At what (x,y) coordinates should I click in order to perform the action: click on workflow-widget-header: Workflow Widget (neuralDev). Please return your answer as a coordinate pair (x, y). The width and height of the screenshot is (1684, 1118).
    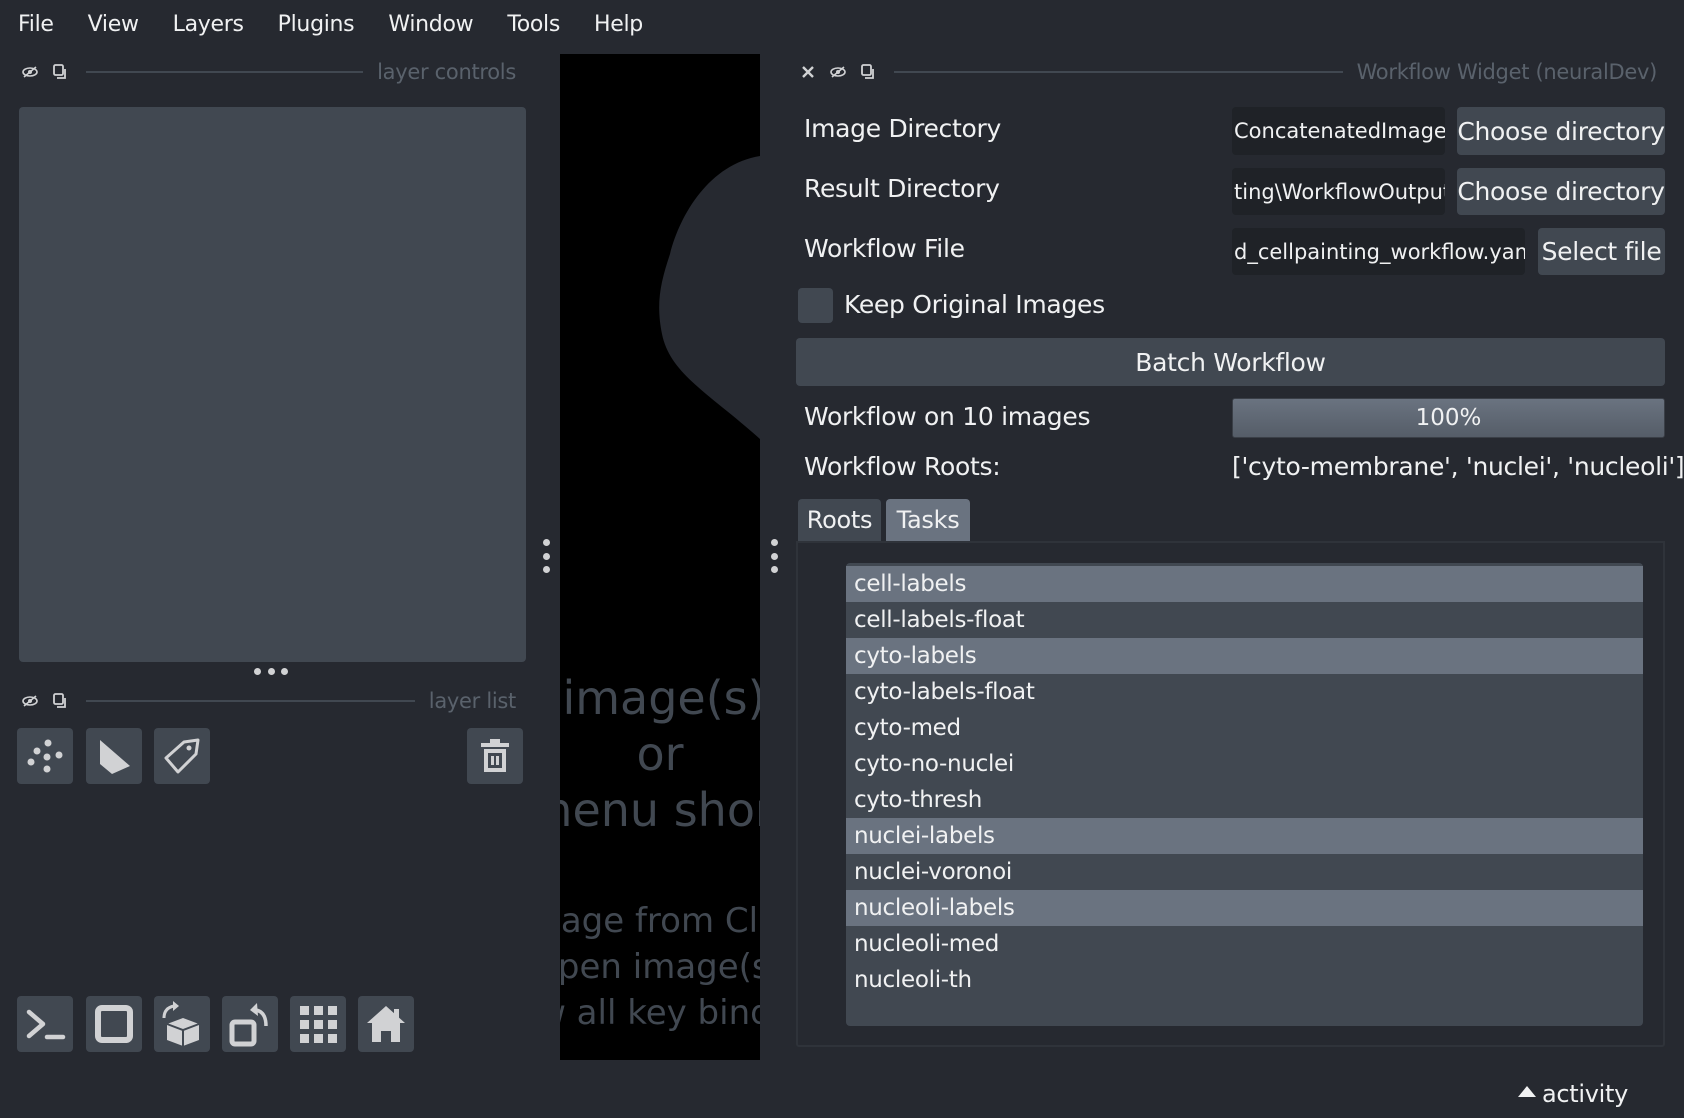
    Looking at the image, I should click on (1228, 72).